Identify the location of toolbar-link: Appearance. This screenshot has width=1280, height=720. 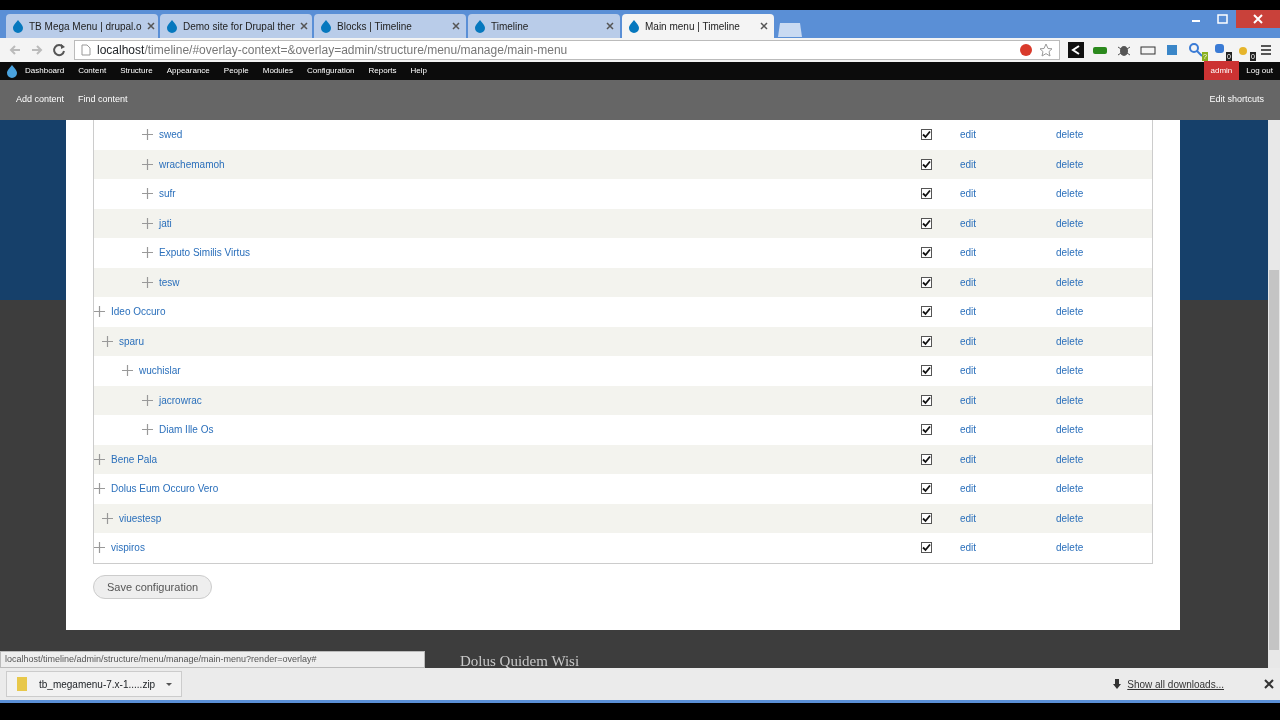
(188, 71).